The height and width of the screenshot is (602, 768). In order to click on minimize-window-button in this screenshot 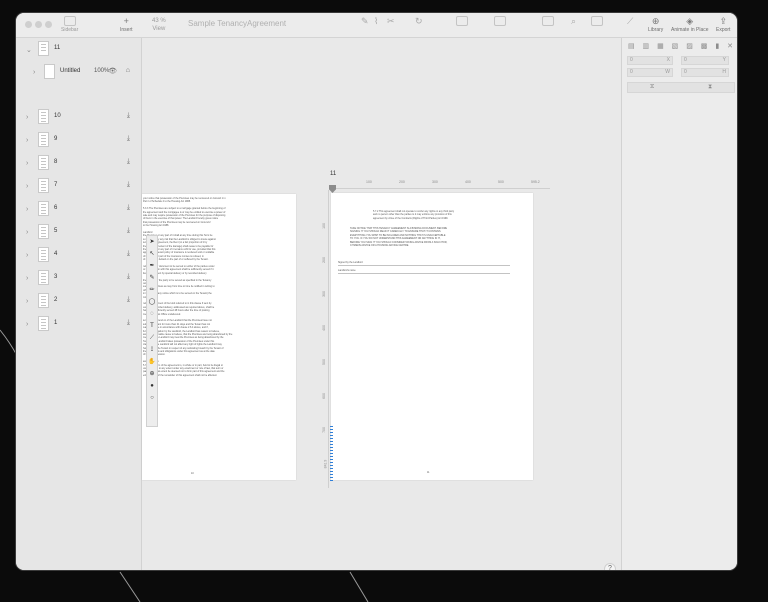, I will do `click(38, 24)`.